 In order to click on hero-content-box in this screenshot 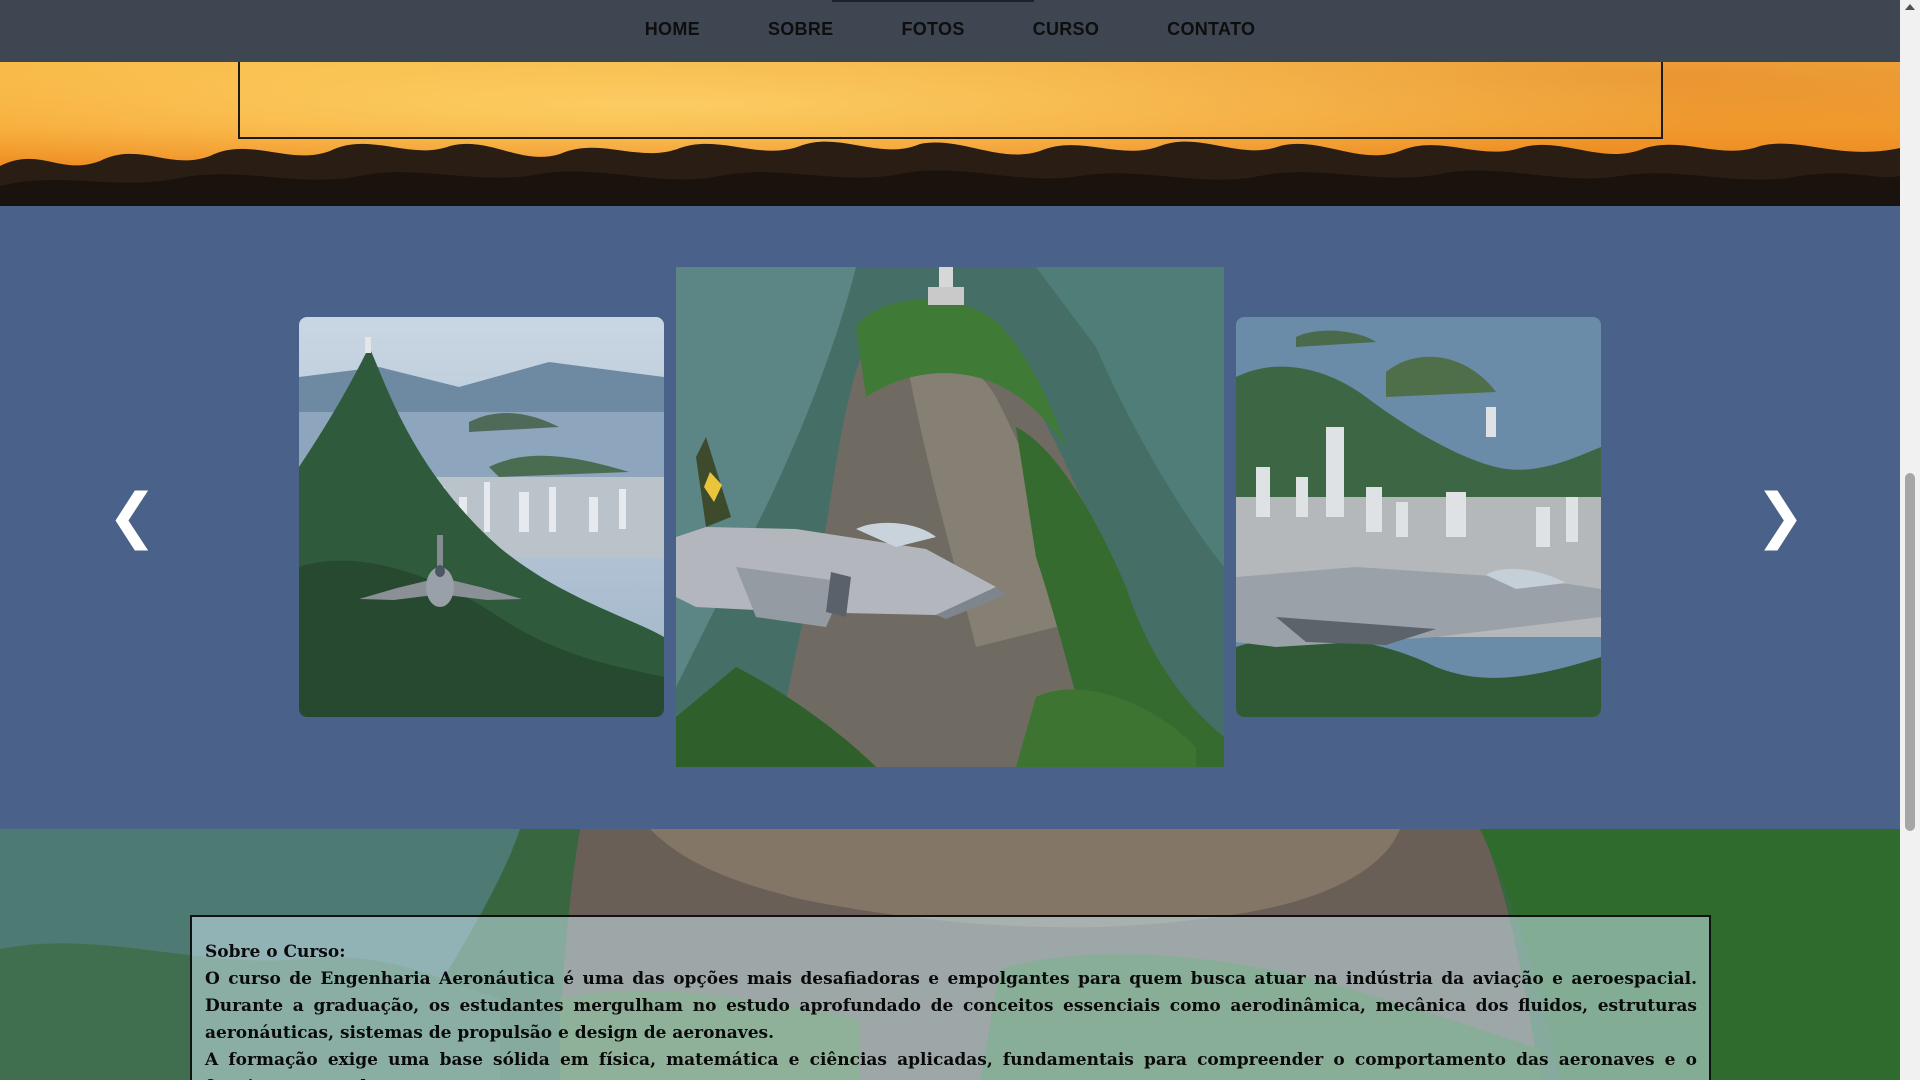, I will do `click(950, 100)`.